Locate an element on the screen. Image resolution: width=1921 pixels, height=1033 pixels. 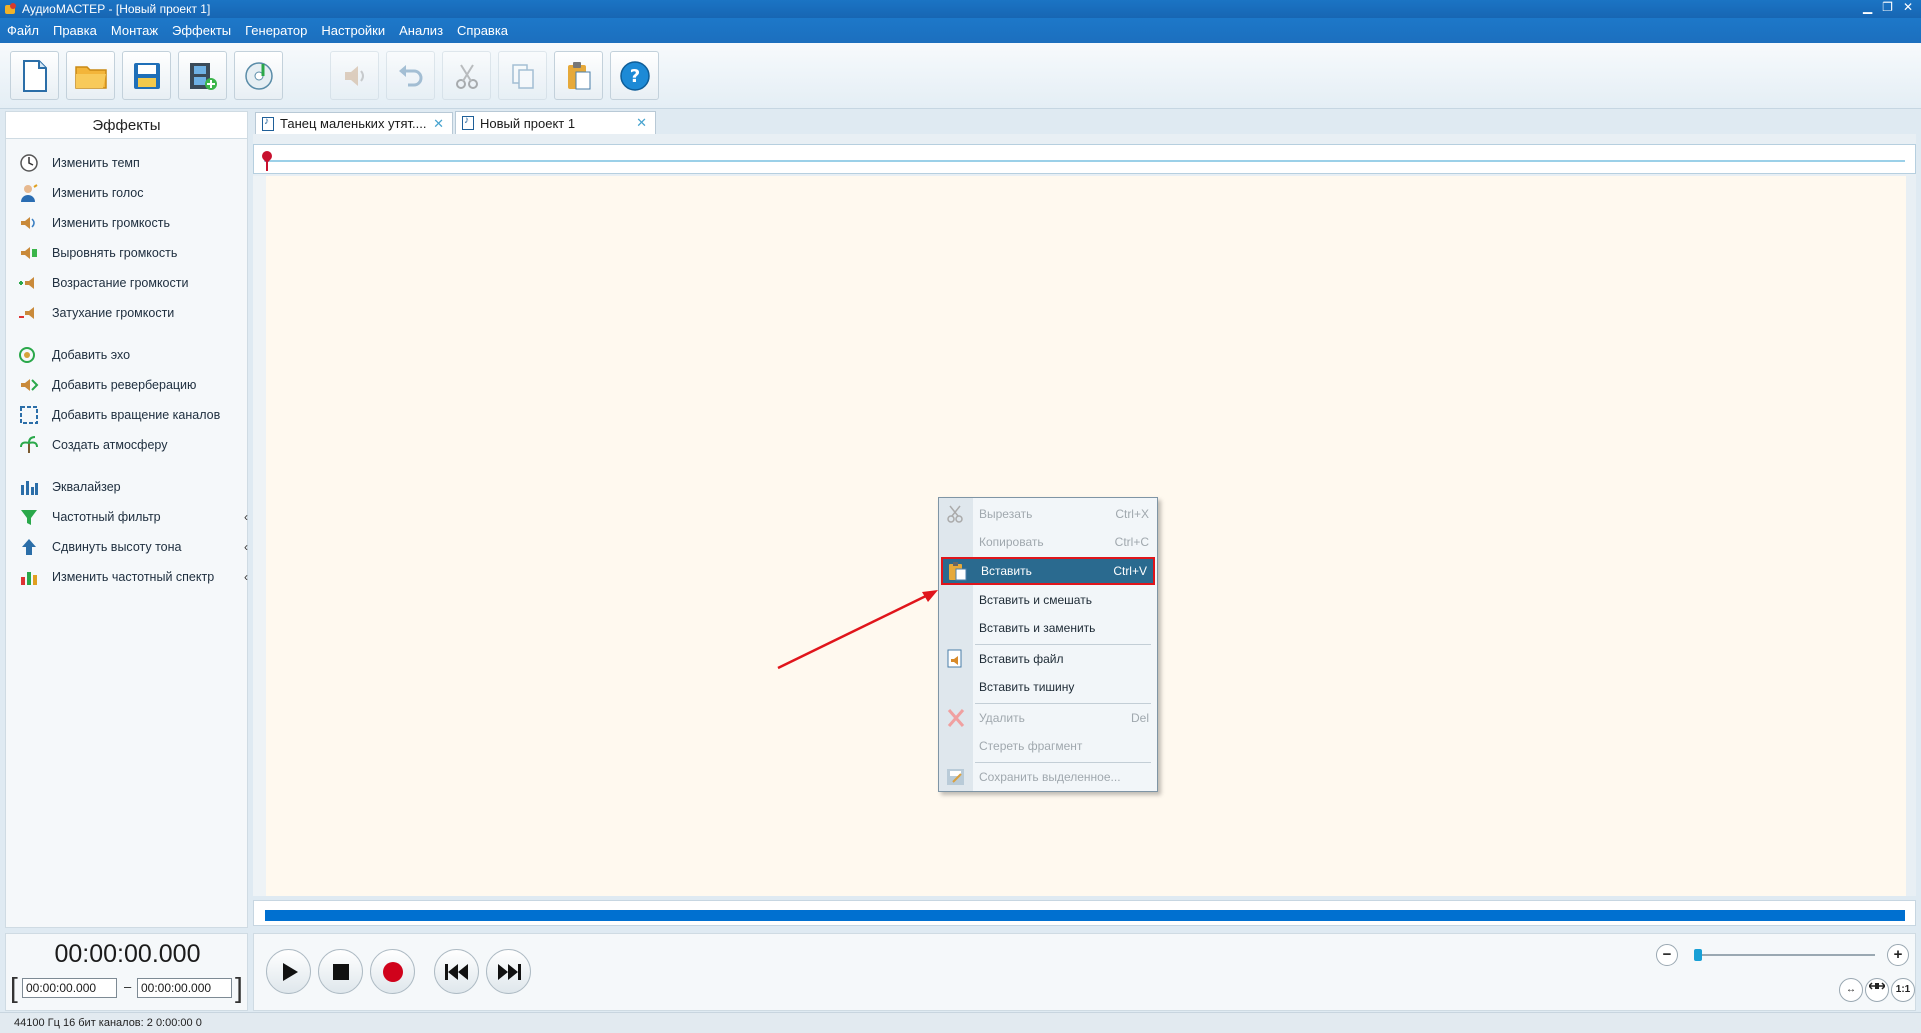
effect-label: Изменить громкость is located at coordinates (111, 223).